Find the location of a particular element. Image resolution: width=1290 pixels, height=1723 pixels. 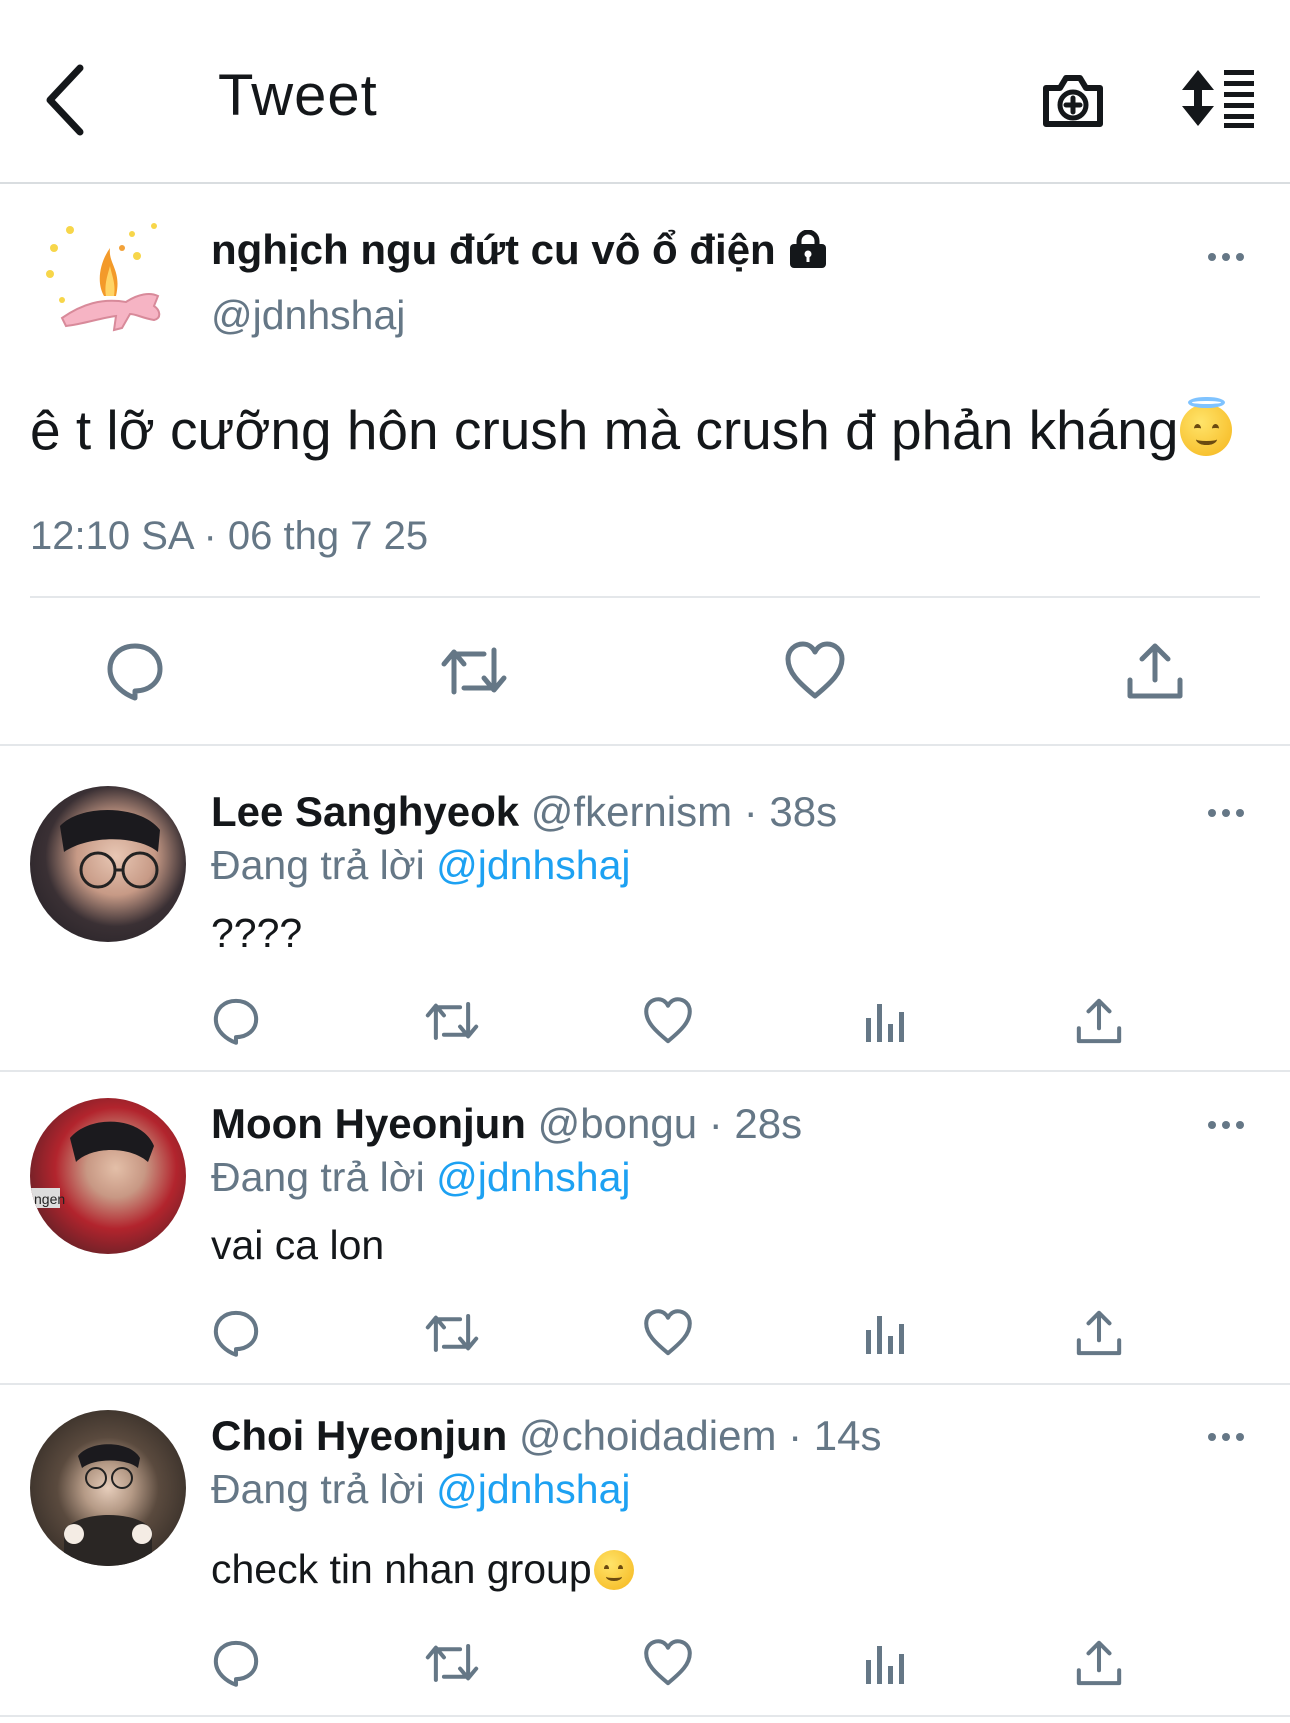

reply-text: ???? is located at coordinates (256, 933).